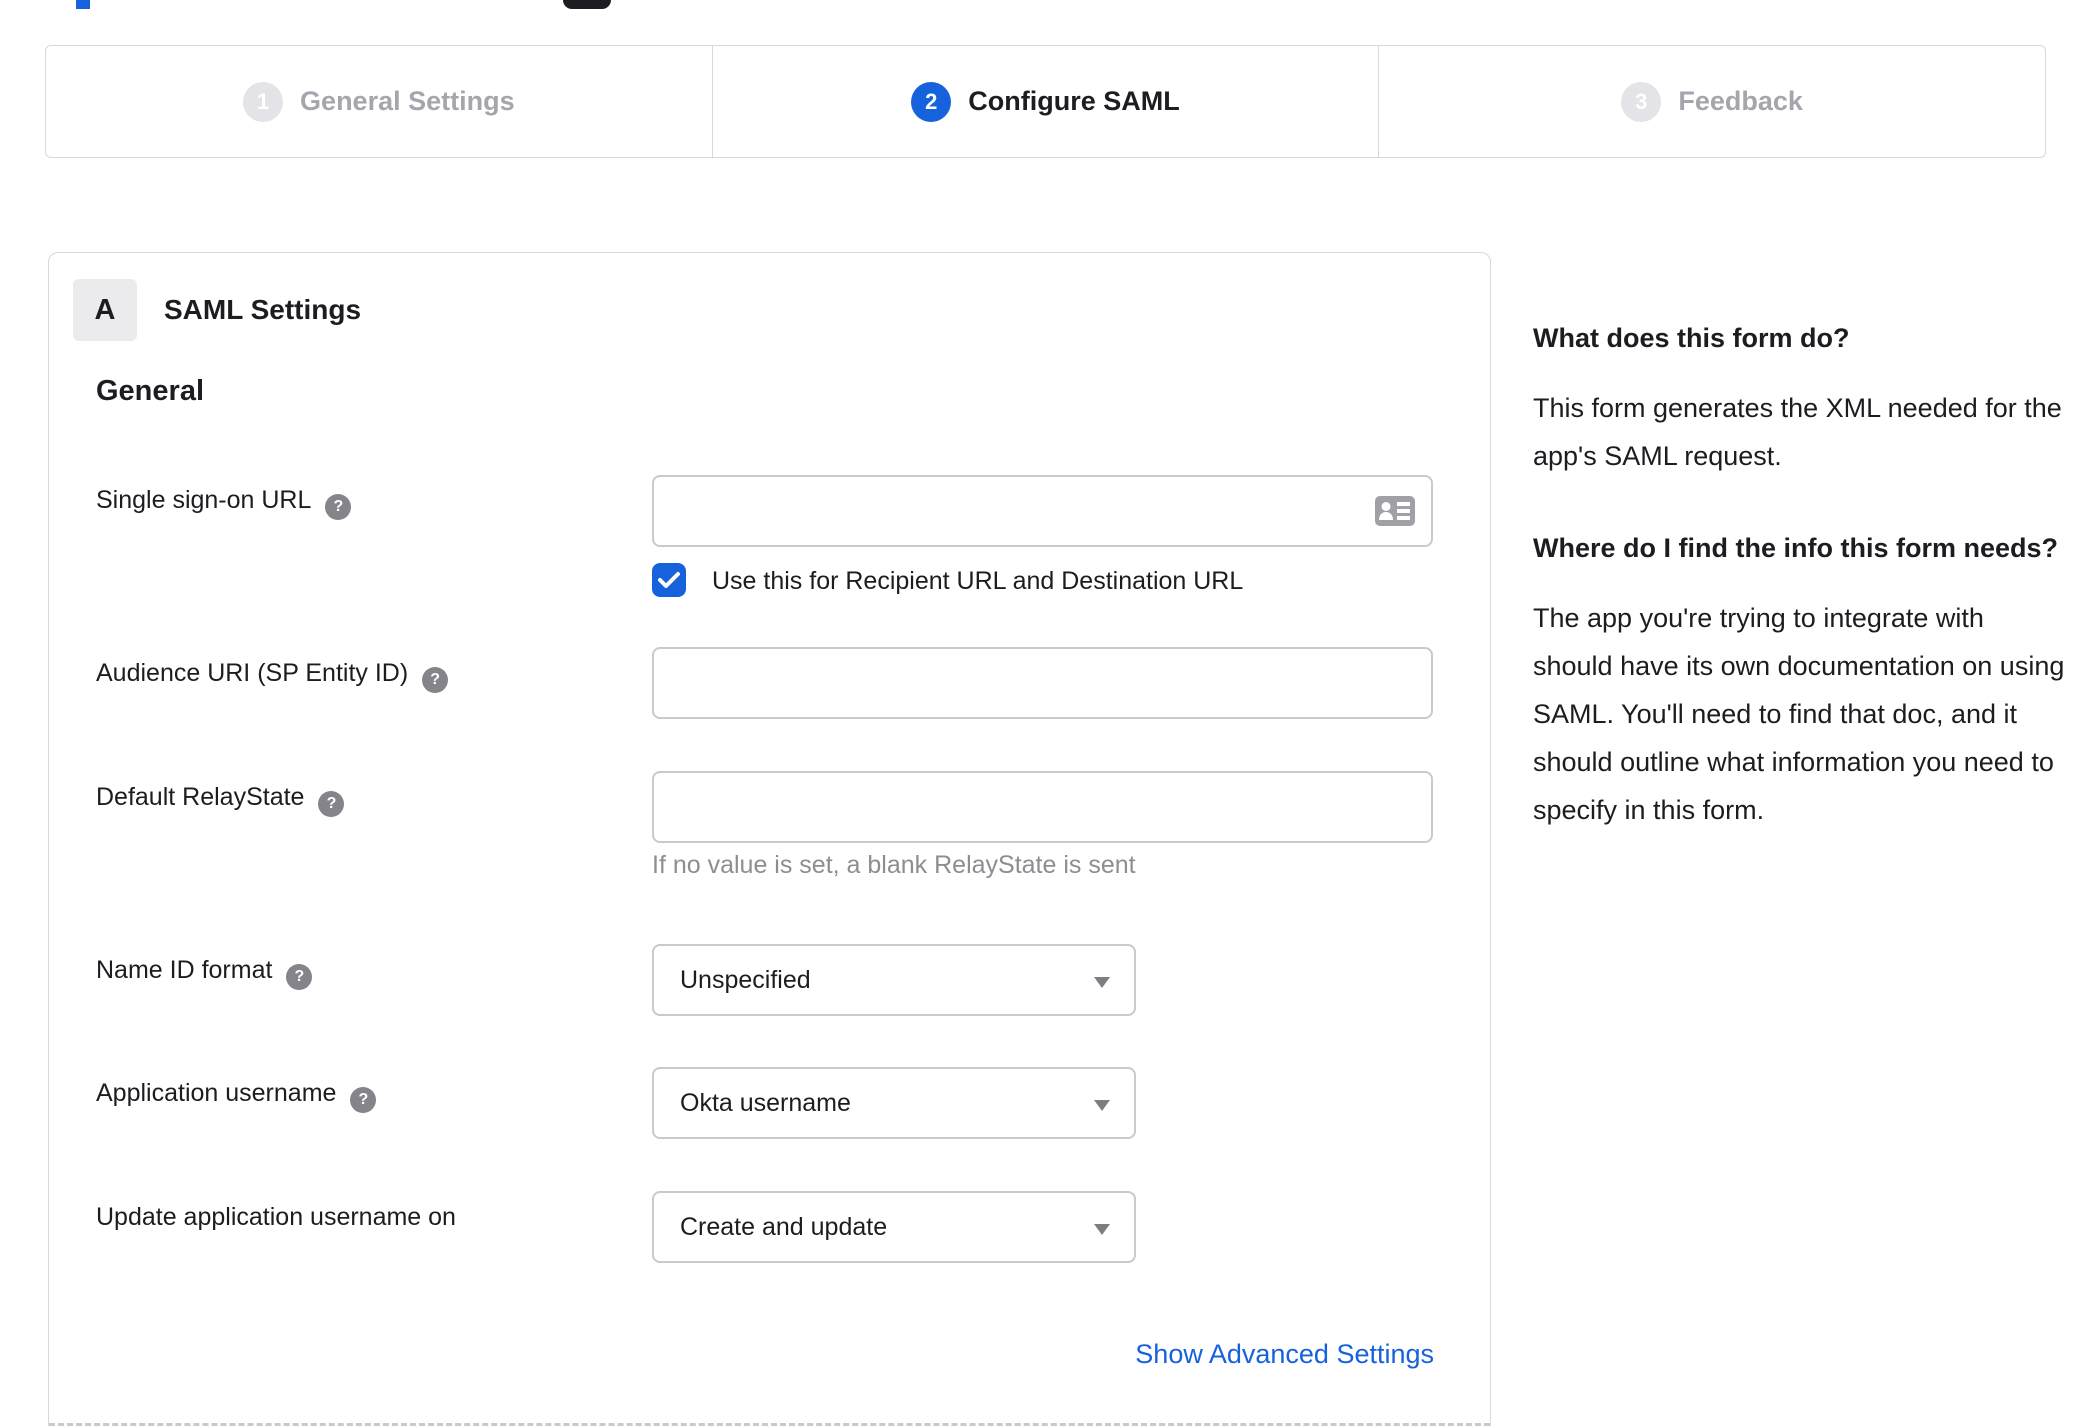 The height and width of the screenshot is (1426, 2092). Describe the element at coordinates (224, 503) in the screenshot. I see `sso-url-label: Single sign-on URL?` at that location.